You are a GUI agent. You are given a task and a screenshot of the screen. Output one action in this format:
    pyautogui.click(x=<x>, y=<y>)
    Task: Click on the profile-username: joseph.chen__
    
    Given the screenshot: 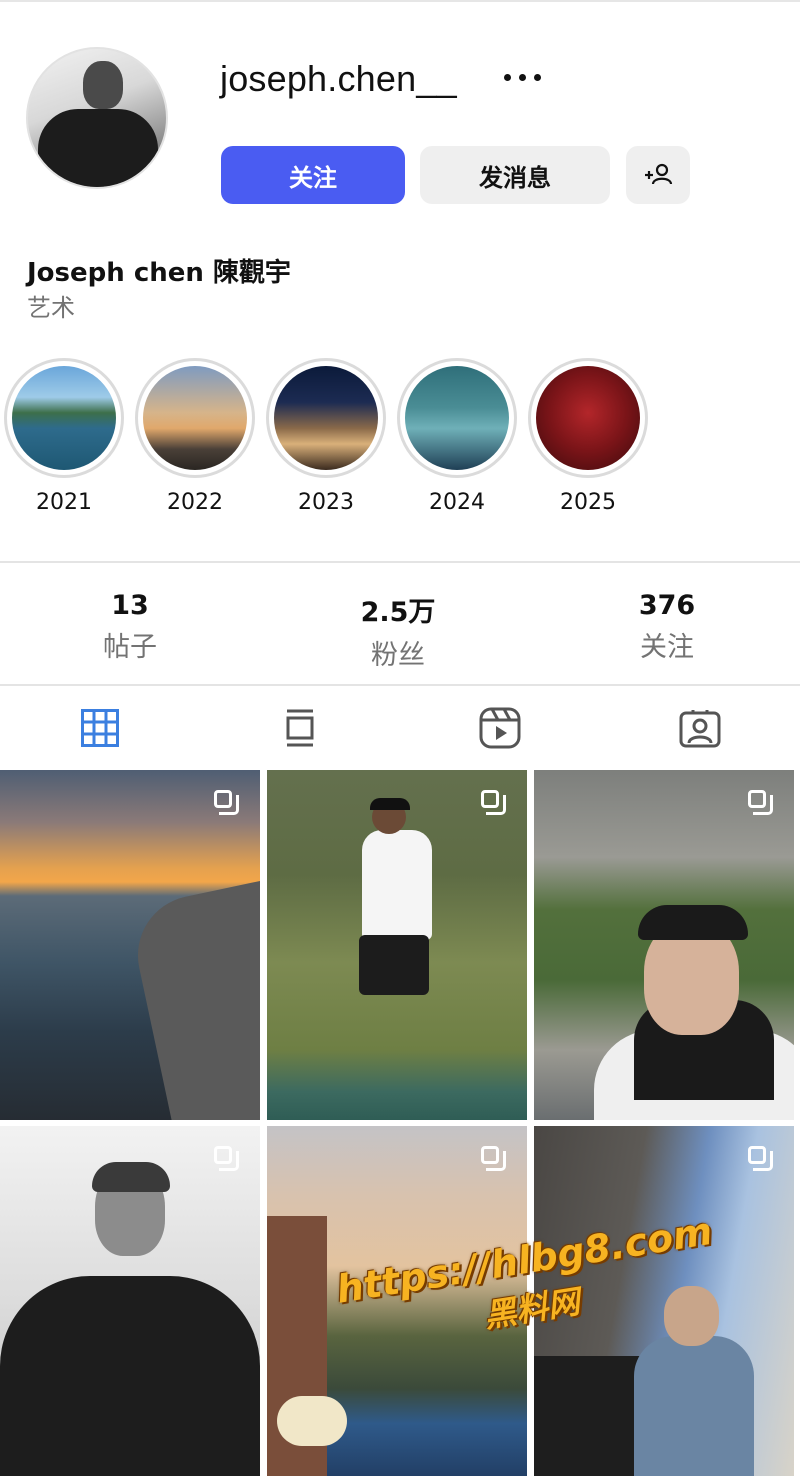 What is the action you would take?
    pyautogui.click(x=338, y=78)
    